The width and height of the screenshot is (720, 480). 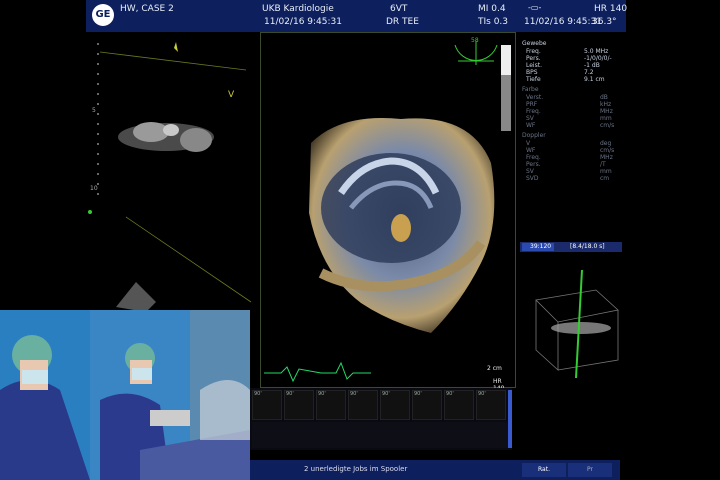 I want to click on operating-room-photo, so click(x=125, y=395).